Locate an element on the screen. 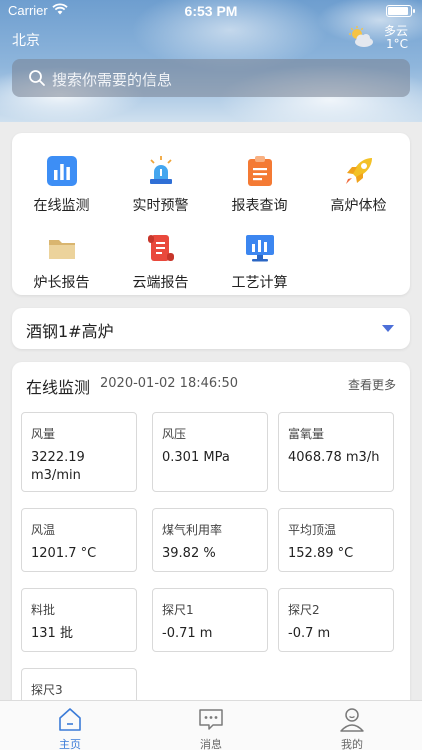 This screenshot has width=422, height=750. tab-label: 消息 is located at coordinates (211, 744).